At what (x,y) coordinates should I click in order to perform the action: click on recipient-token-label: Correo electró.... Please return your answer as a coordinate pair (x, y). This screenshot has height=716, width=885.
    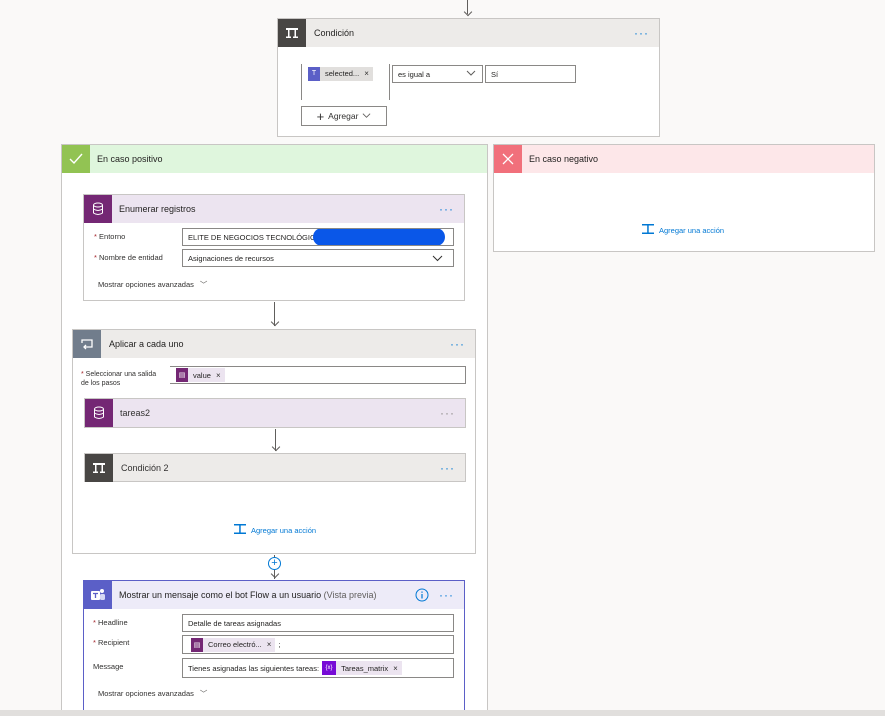
    Looking at the image, I should click on (235, 644).